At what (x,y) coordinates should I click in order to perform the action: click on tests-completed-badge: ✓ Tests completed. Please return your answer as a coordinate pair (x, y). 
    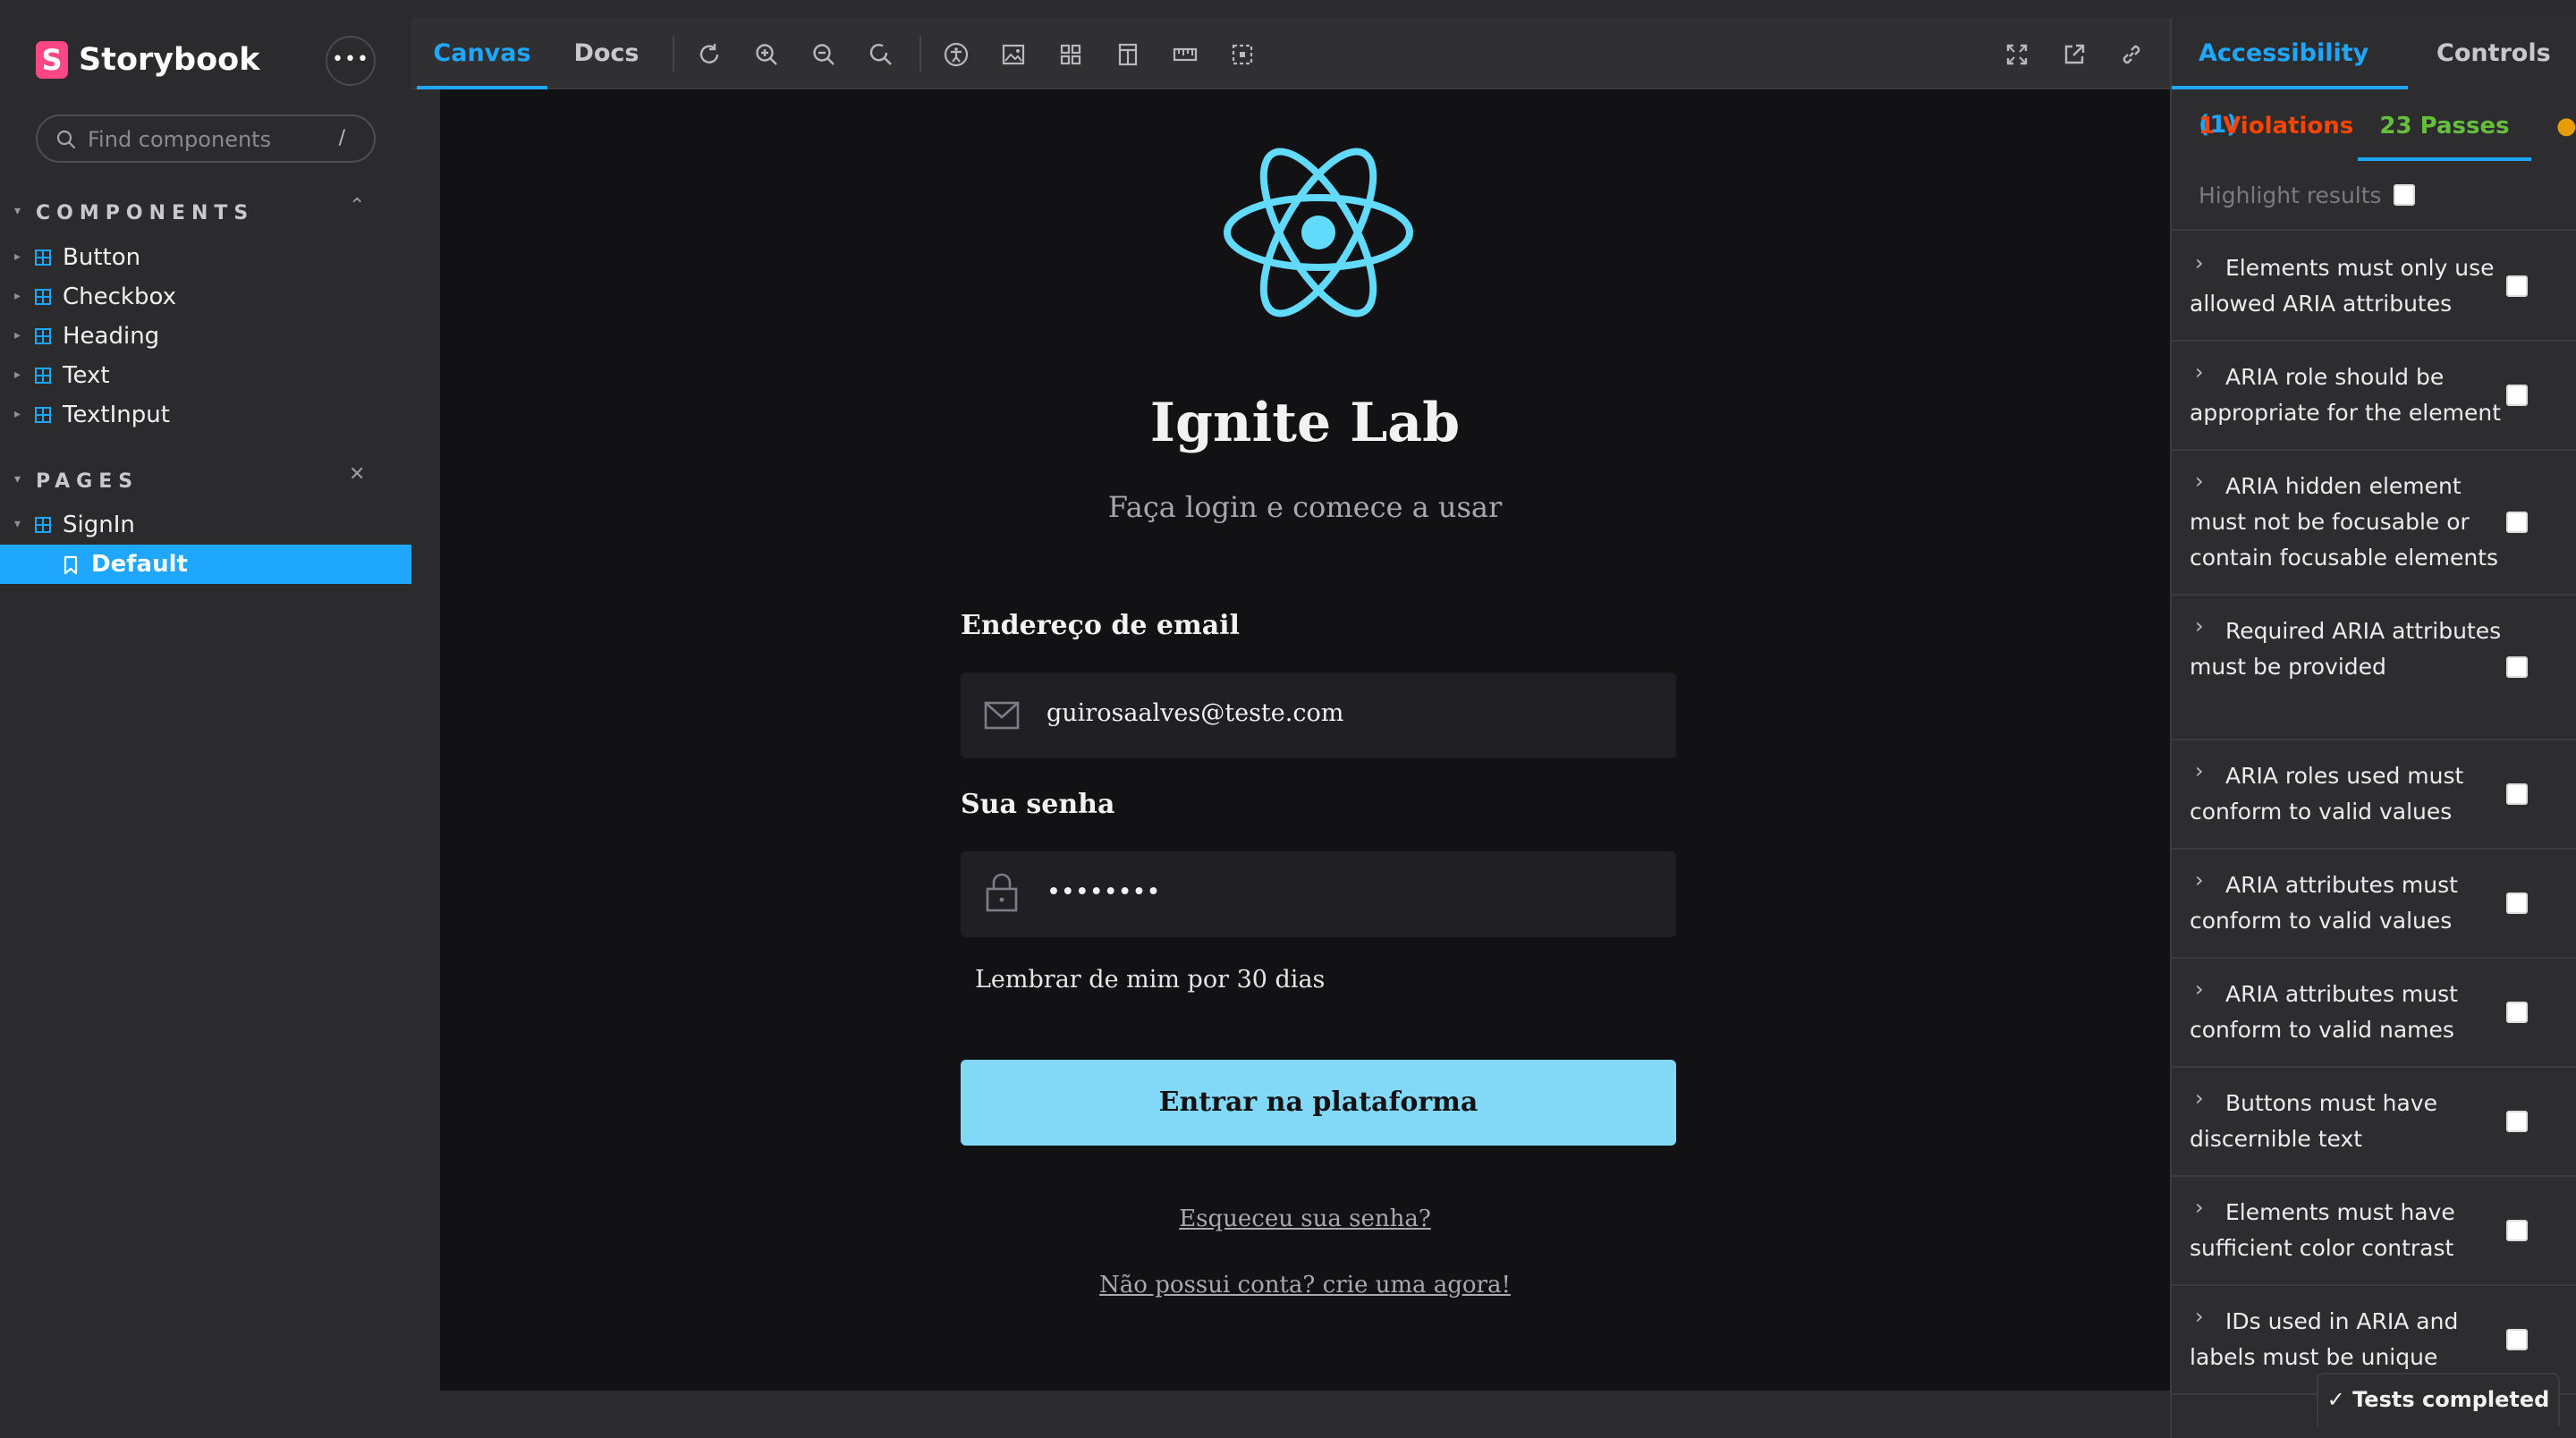
    Looking at the image, I should click on (2438, 1399).